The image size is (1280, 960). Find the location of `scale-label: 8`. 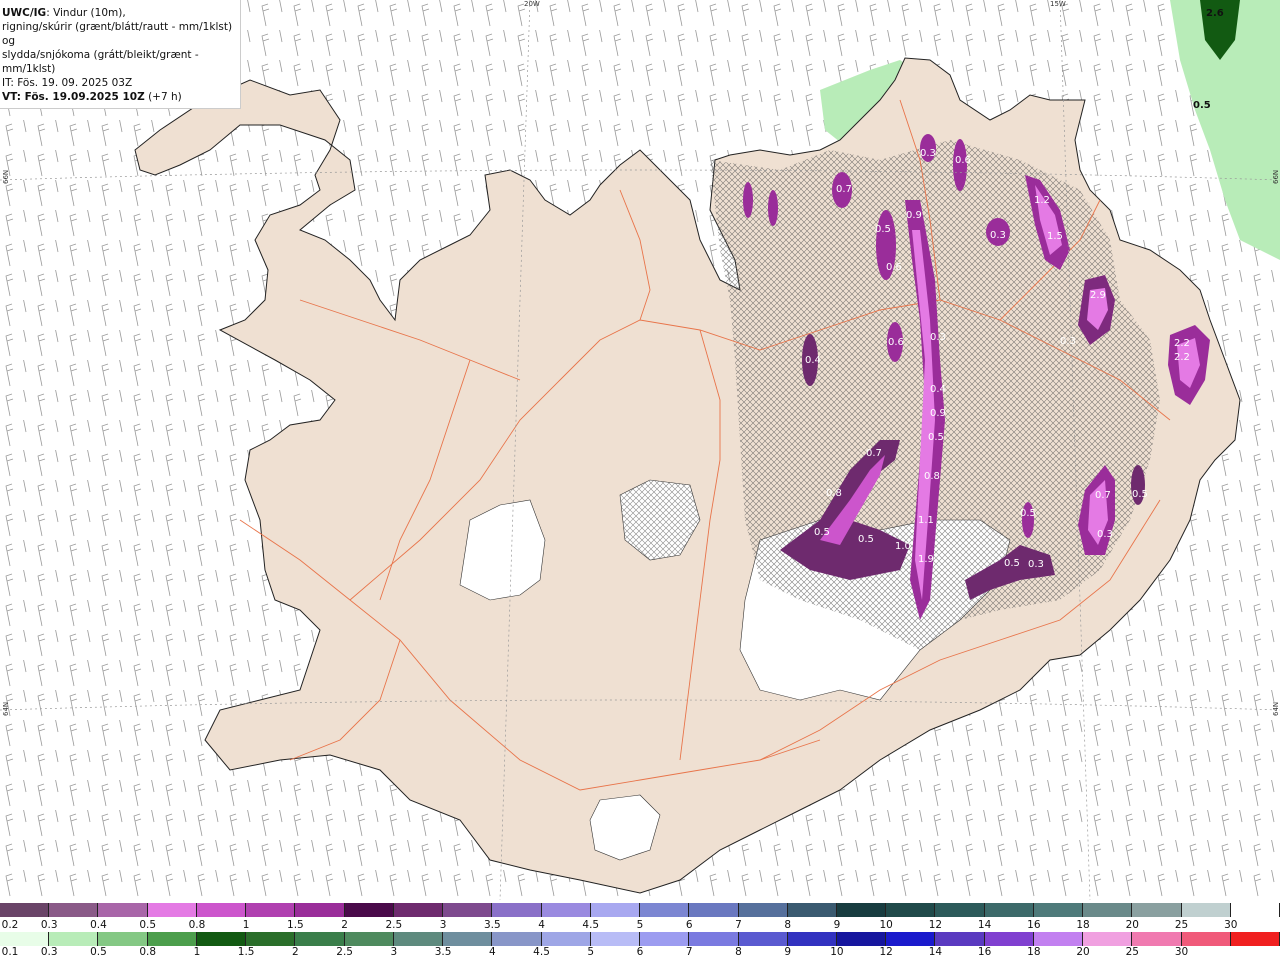

scale-label: 8 is located at coordinates (738, 952).